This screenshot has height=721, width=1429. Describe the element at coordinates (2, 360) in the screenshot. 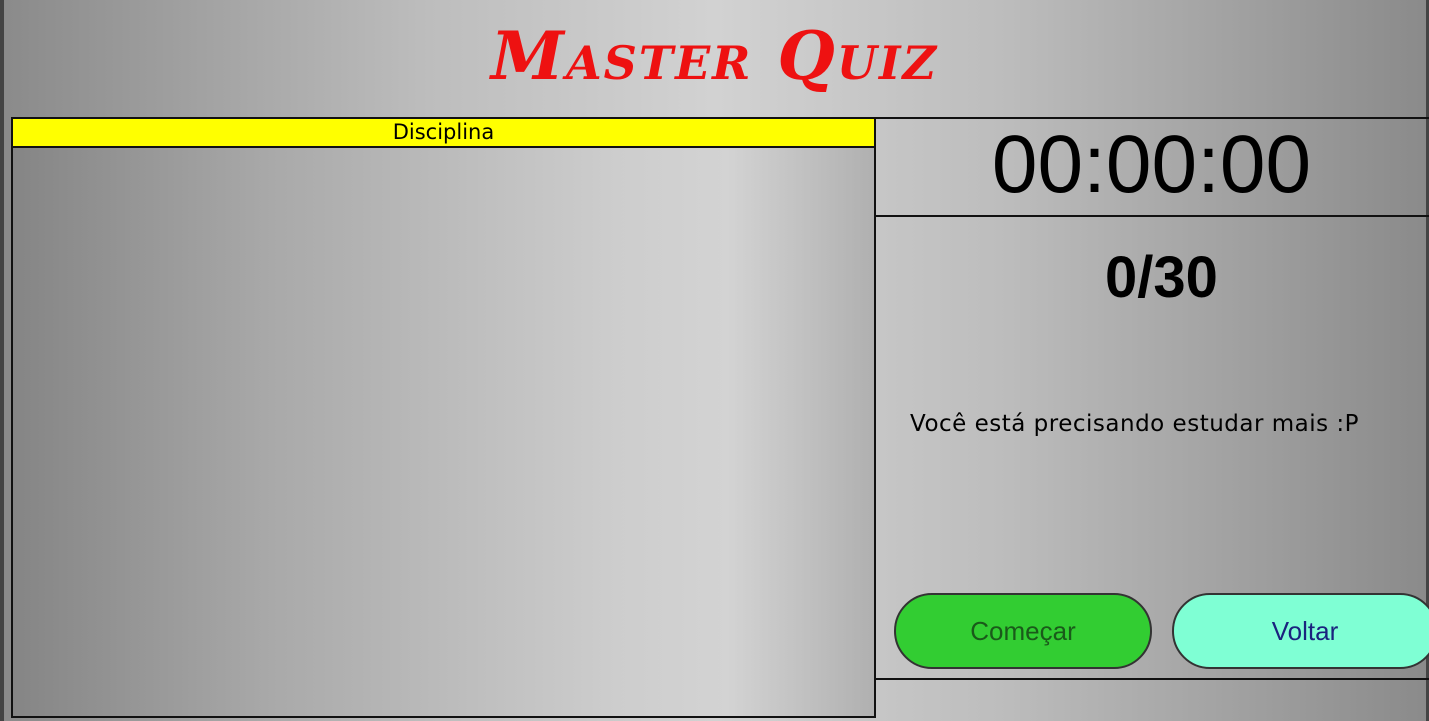

I see `left-edge-bar` at that location.